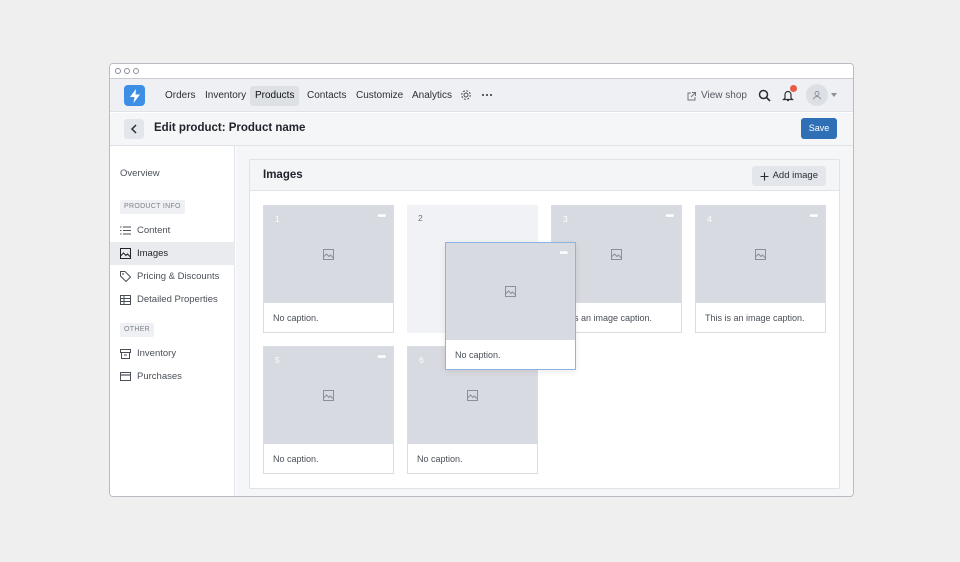 The image size is (960, 562). I want to click on sidebar-section-other: OTHER, so click(137, 330).